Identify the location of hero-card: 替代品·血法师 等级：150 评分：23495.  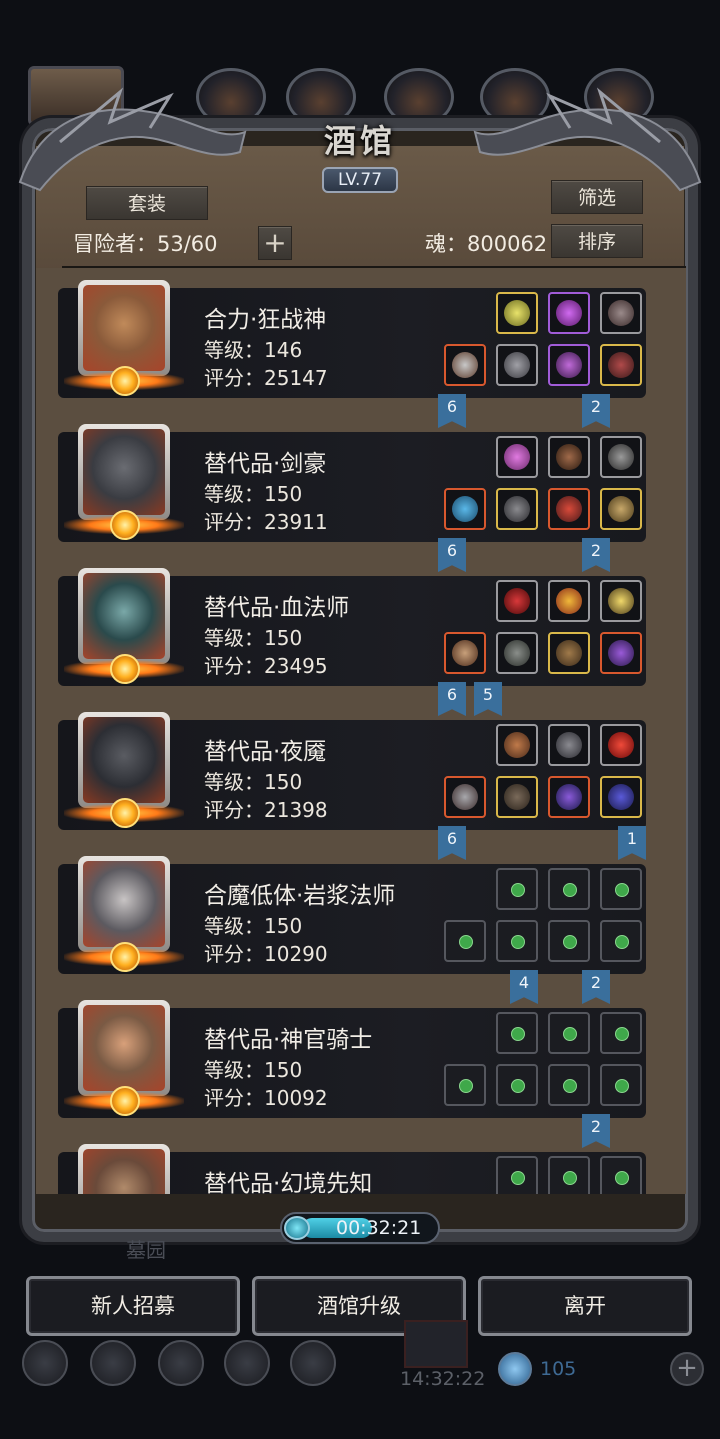
(352, 627).